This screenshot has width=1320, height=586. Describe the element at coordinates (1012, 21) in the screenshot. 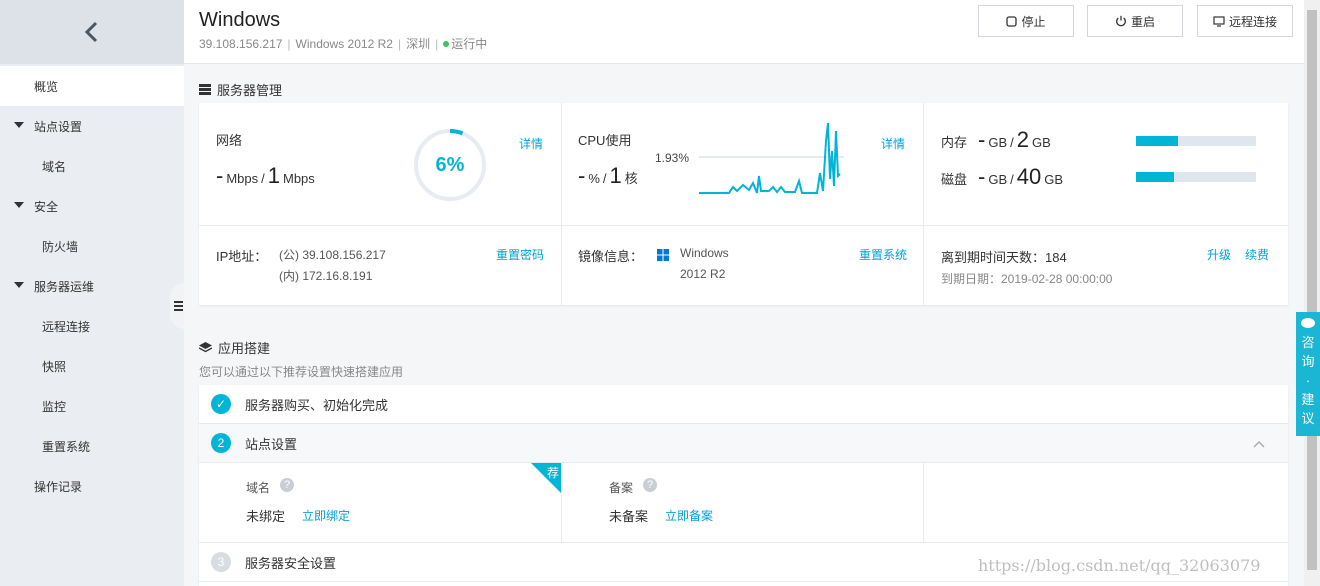

I see `stop-icon` at that location.